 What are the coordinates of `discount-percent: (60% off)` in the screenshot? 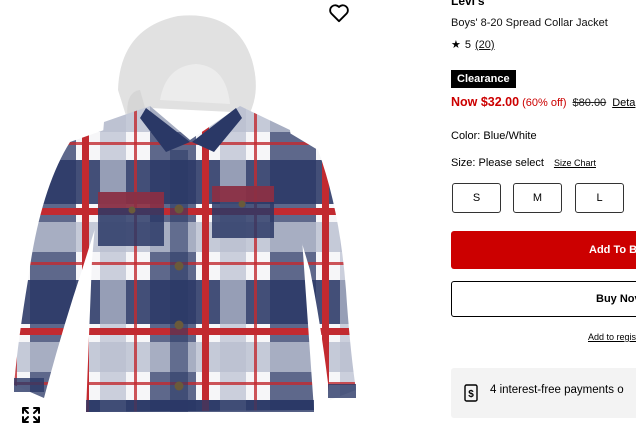 It's located at (544, 103).